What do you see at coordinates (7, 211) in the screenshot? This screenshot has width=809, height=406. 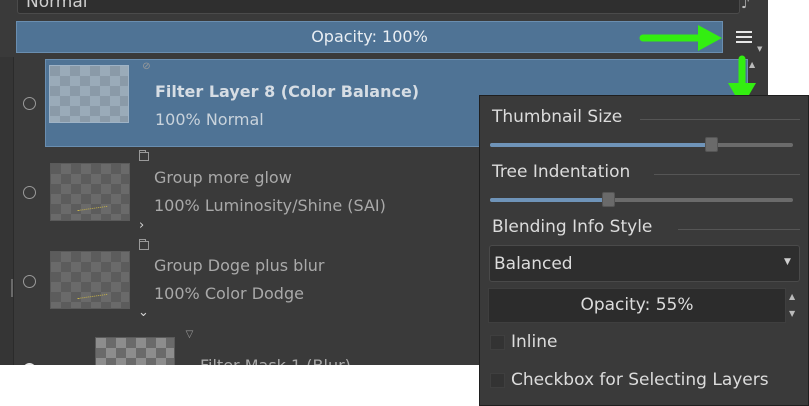 I see `docker-side-handle` at bounding box center [7, 211].